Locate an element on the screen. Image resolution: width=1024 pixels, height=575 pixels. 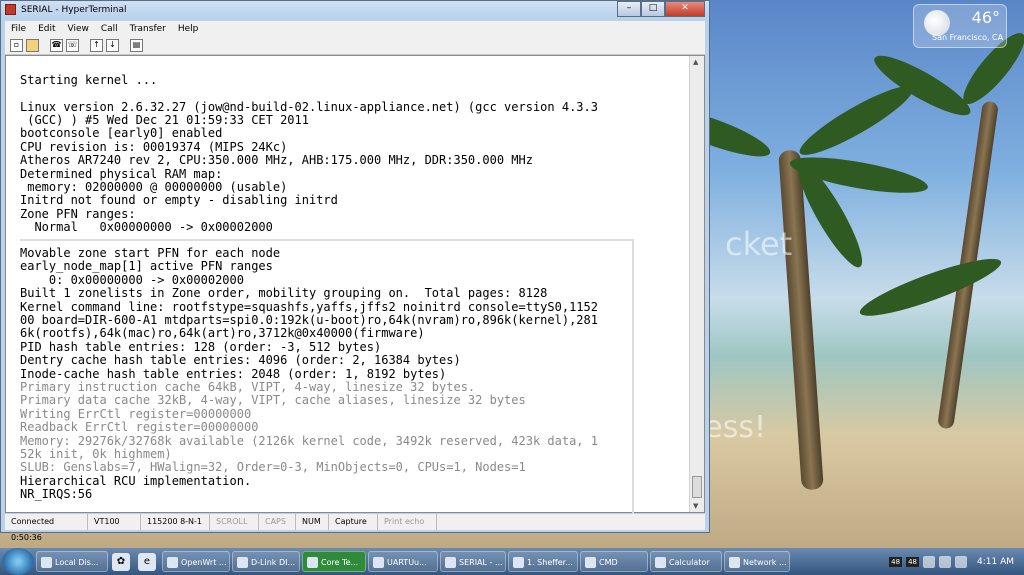
status-print-echo: Print echo is located at coordinates (407, 522).